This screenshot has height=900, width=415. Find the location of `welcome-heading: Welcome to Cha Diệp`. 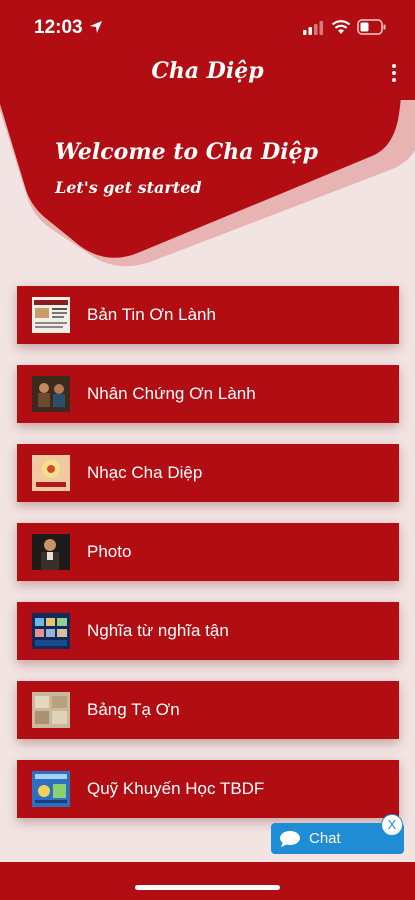

welcome-heading: Welcome to Cha Diệp is located at coordinates (187, 152).